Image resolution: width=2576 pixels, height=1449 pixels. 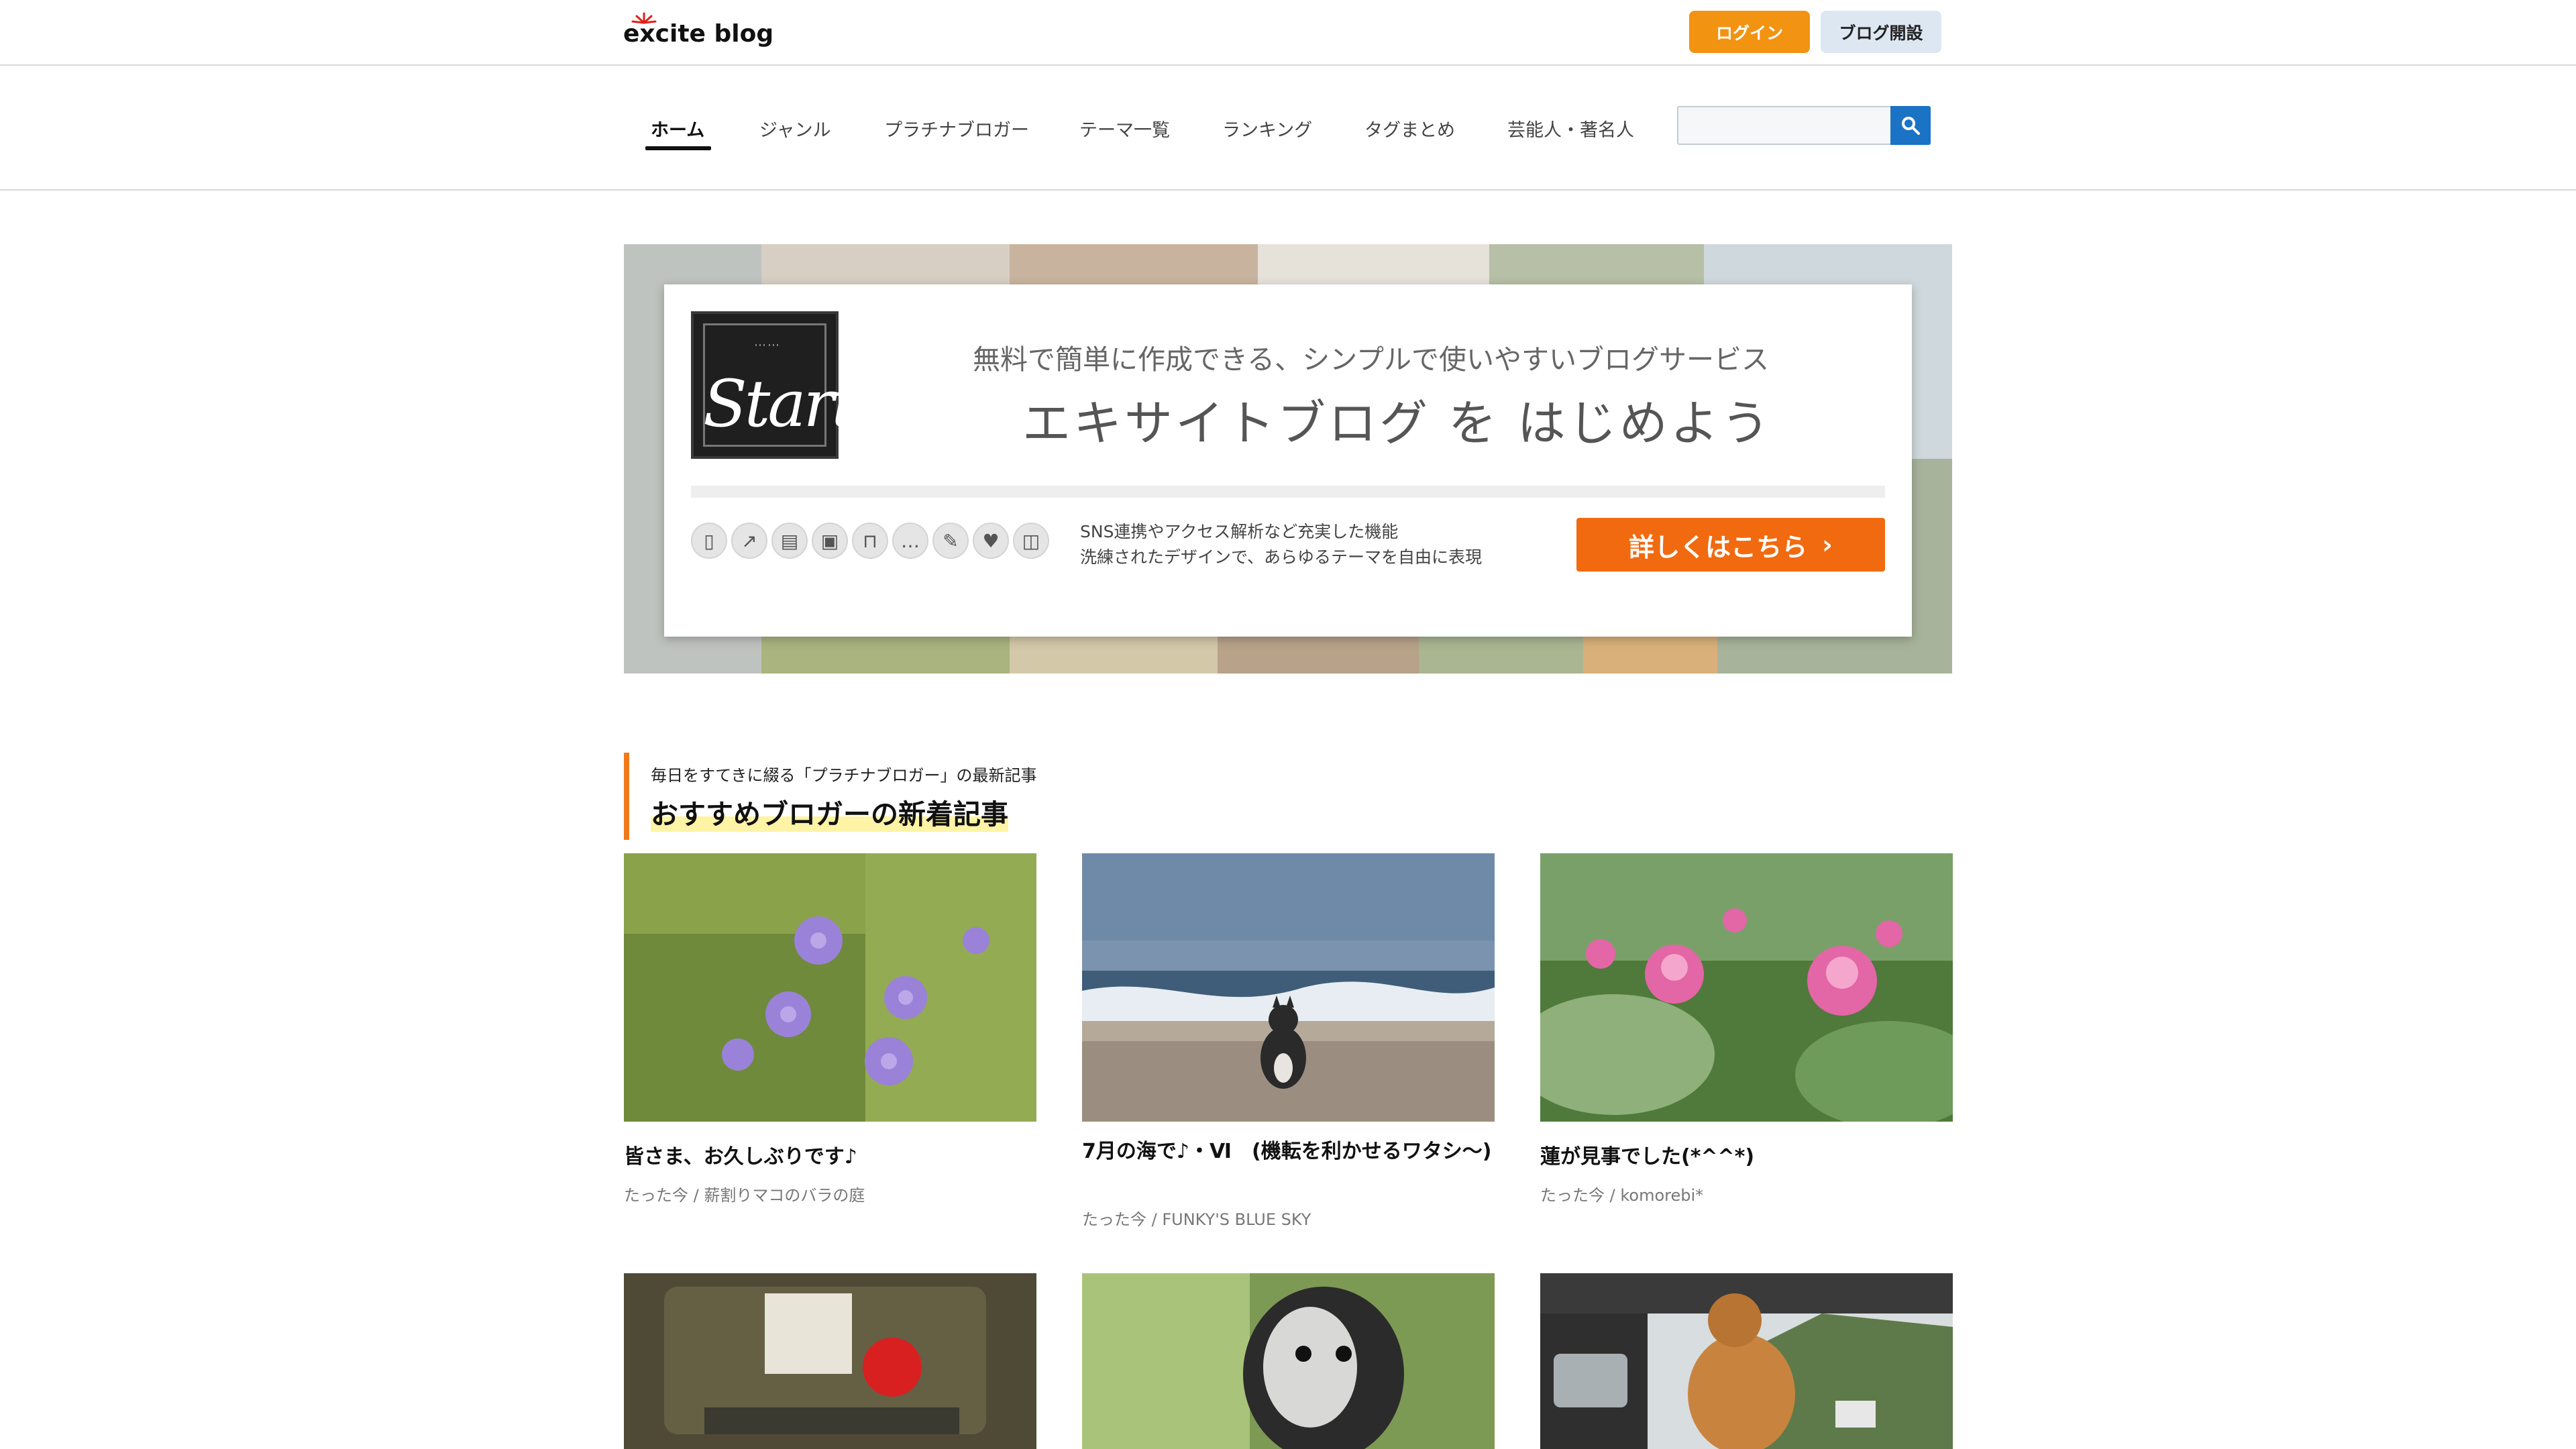 What do you see at coordinates (1288, 33) in the screenshot?
I see `top-header: excite blog ログイン ブログ開設` at bounding box center [1288, 33].